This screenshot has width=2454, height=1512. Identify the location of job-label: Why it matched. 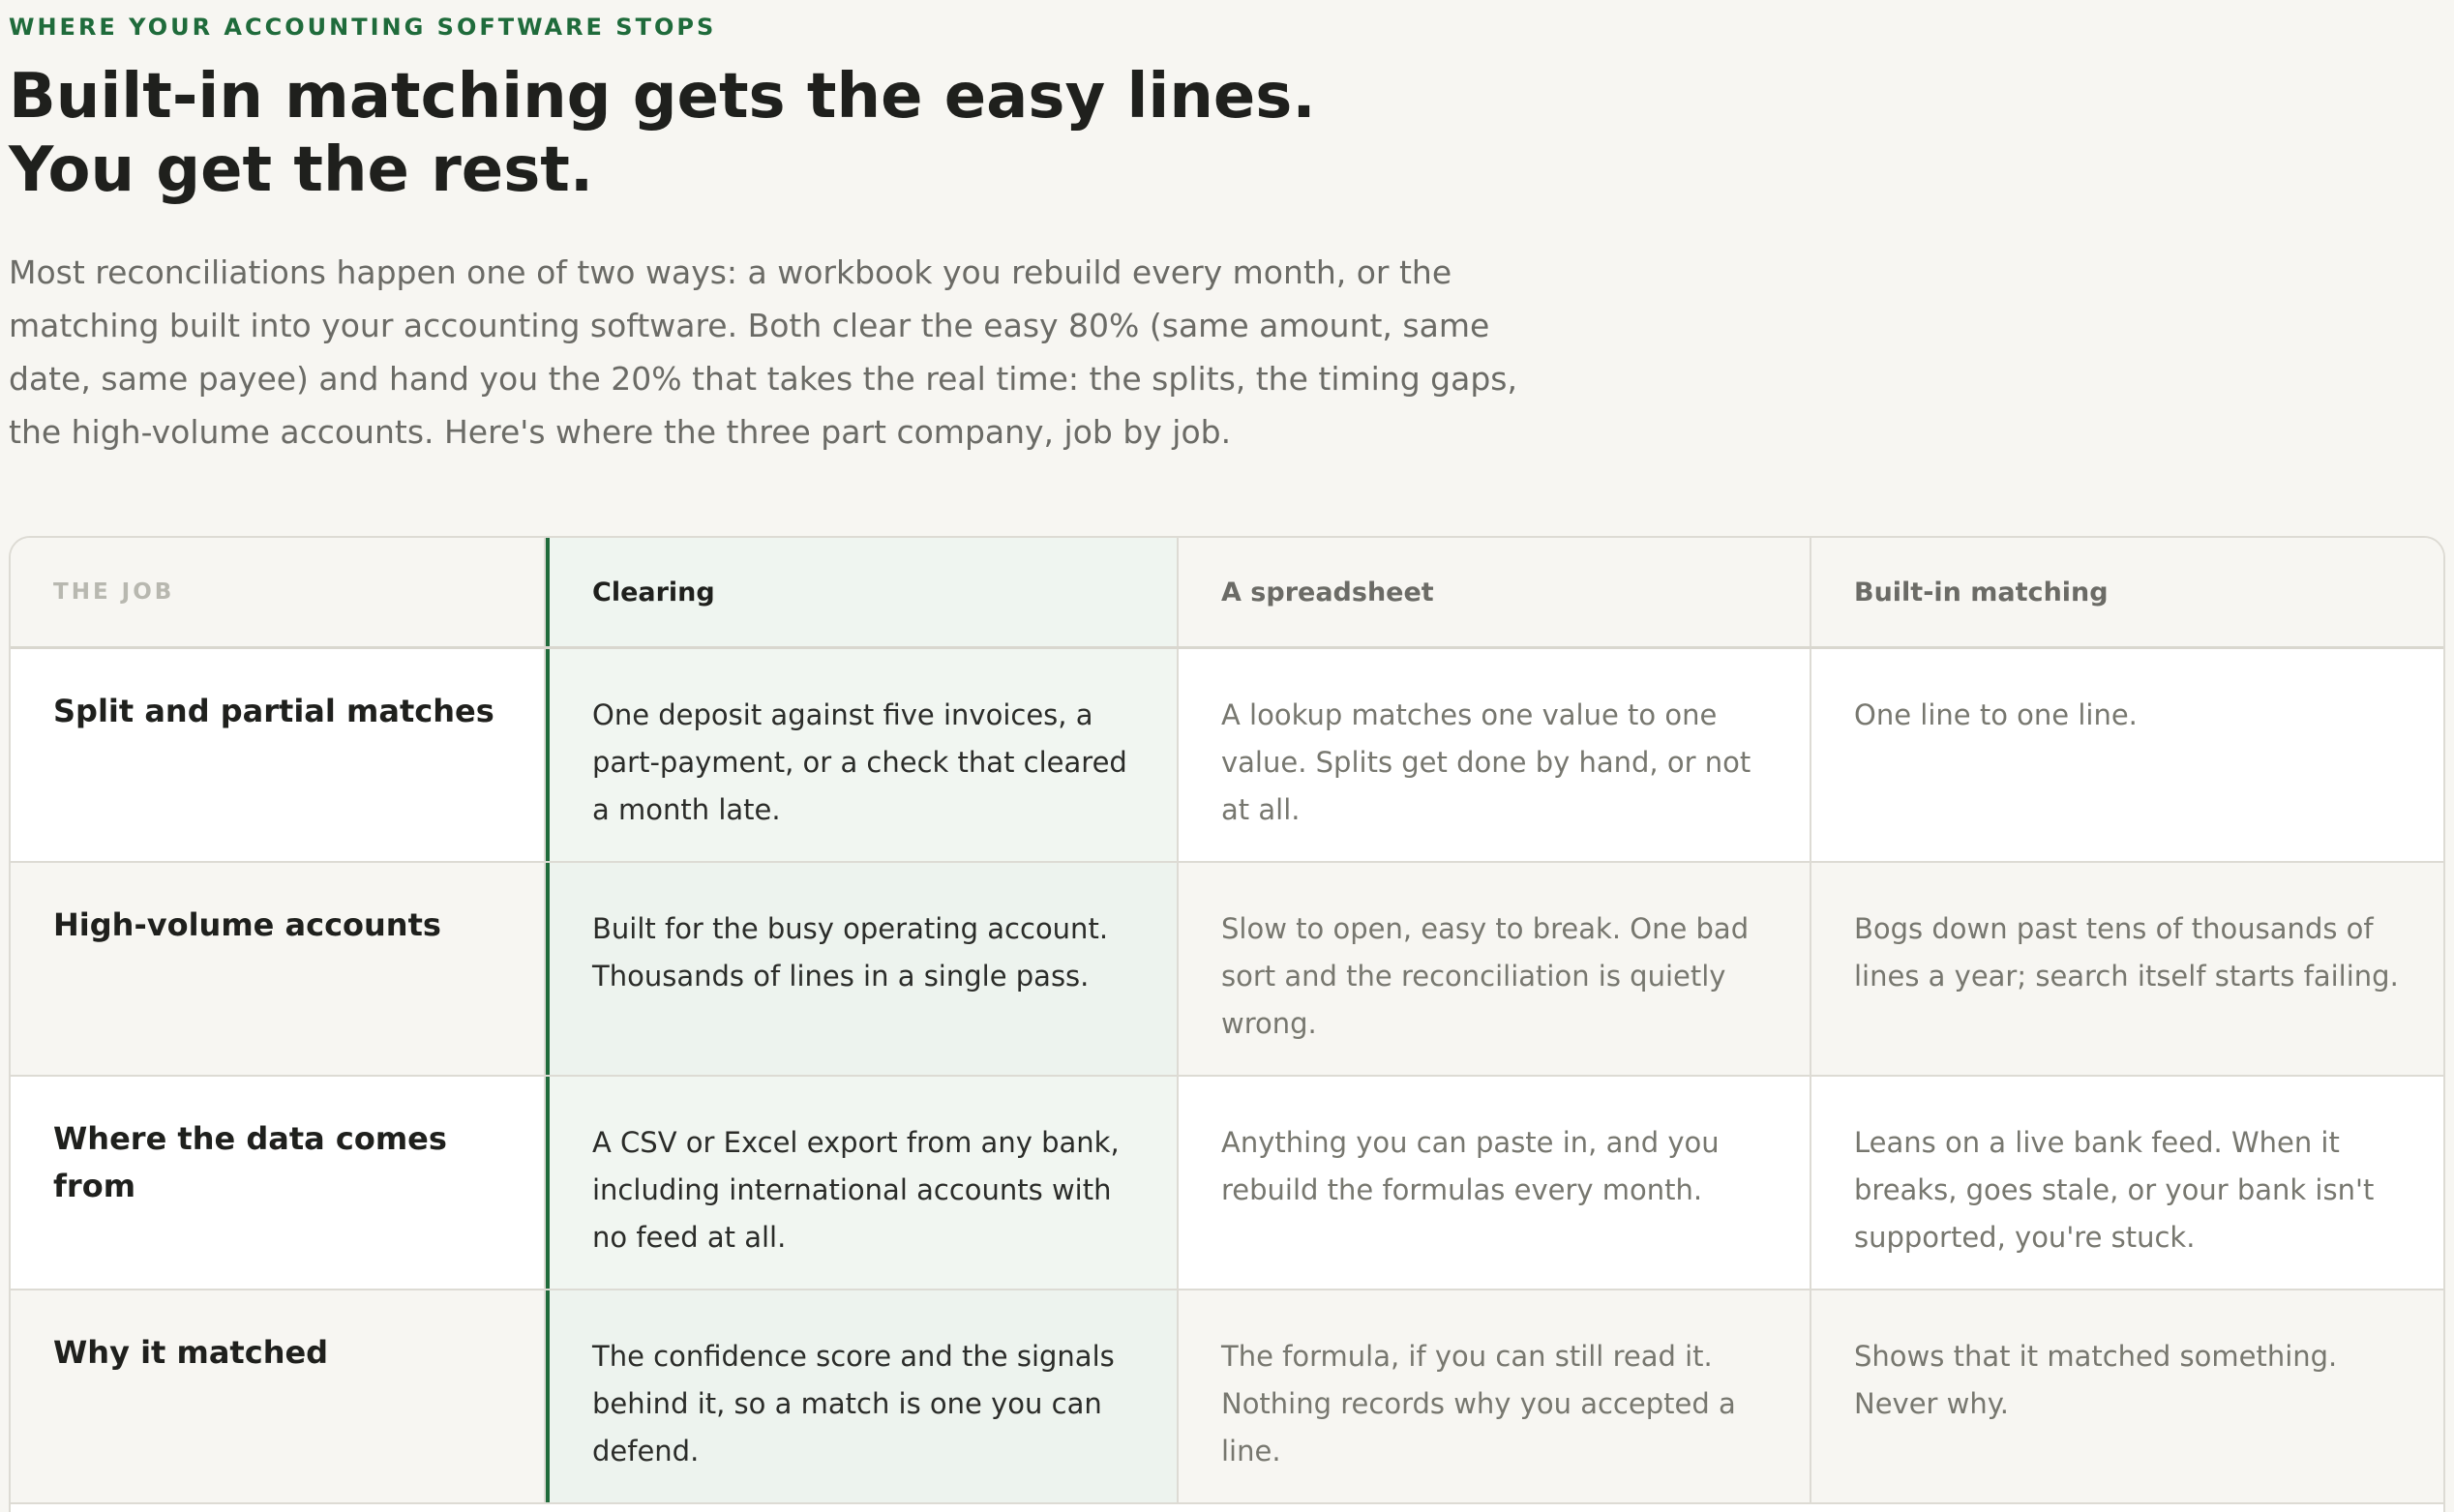
(278, 1396).